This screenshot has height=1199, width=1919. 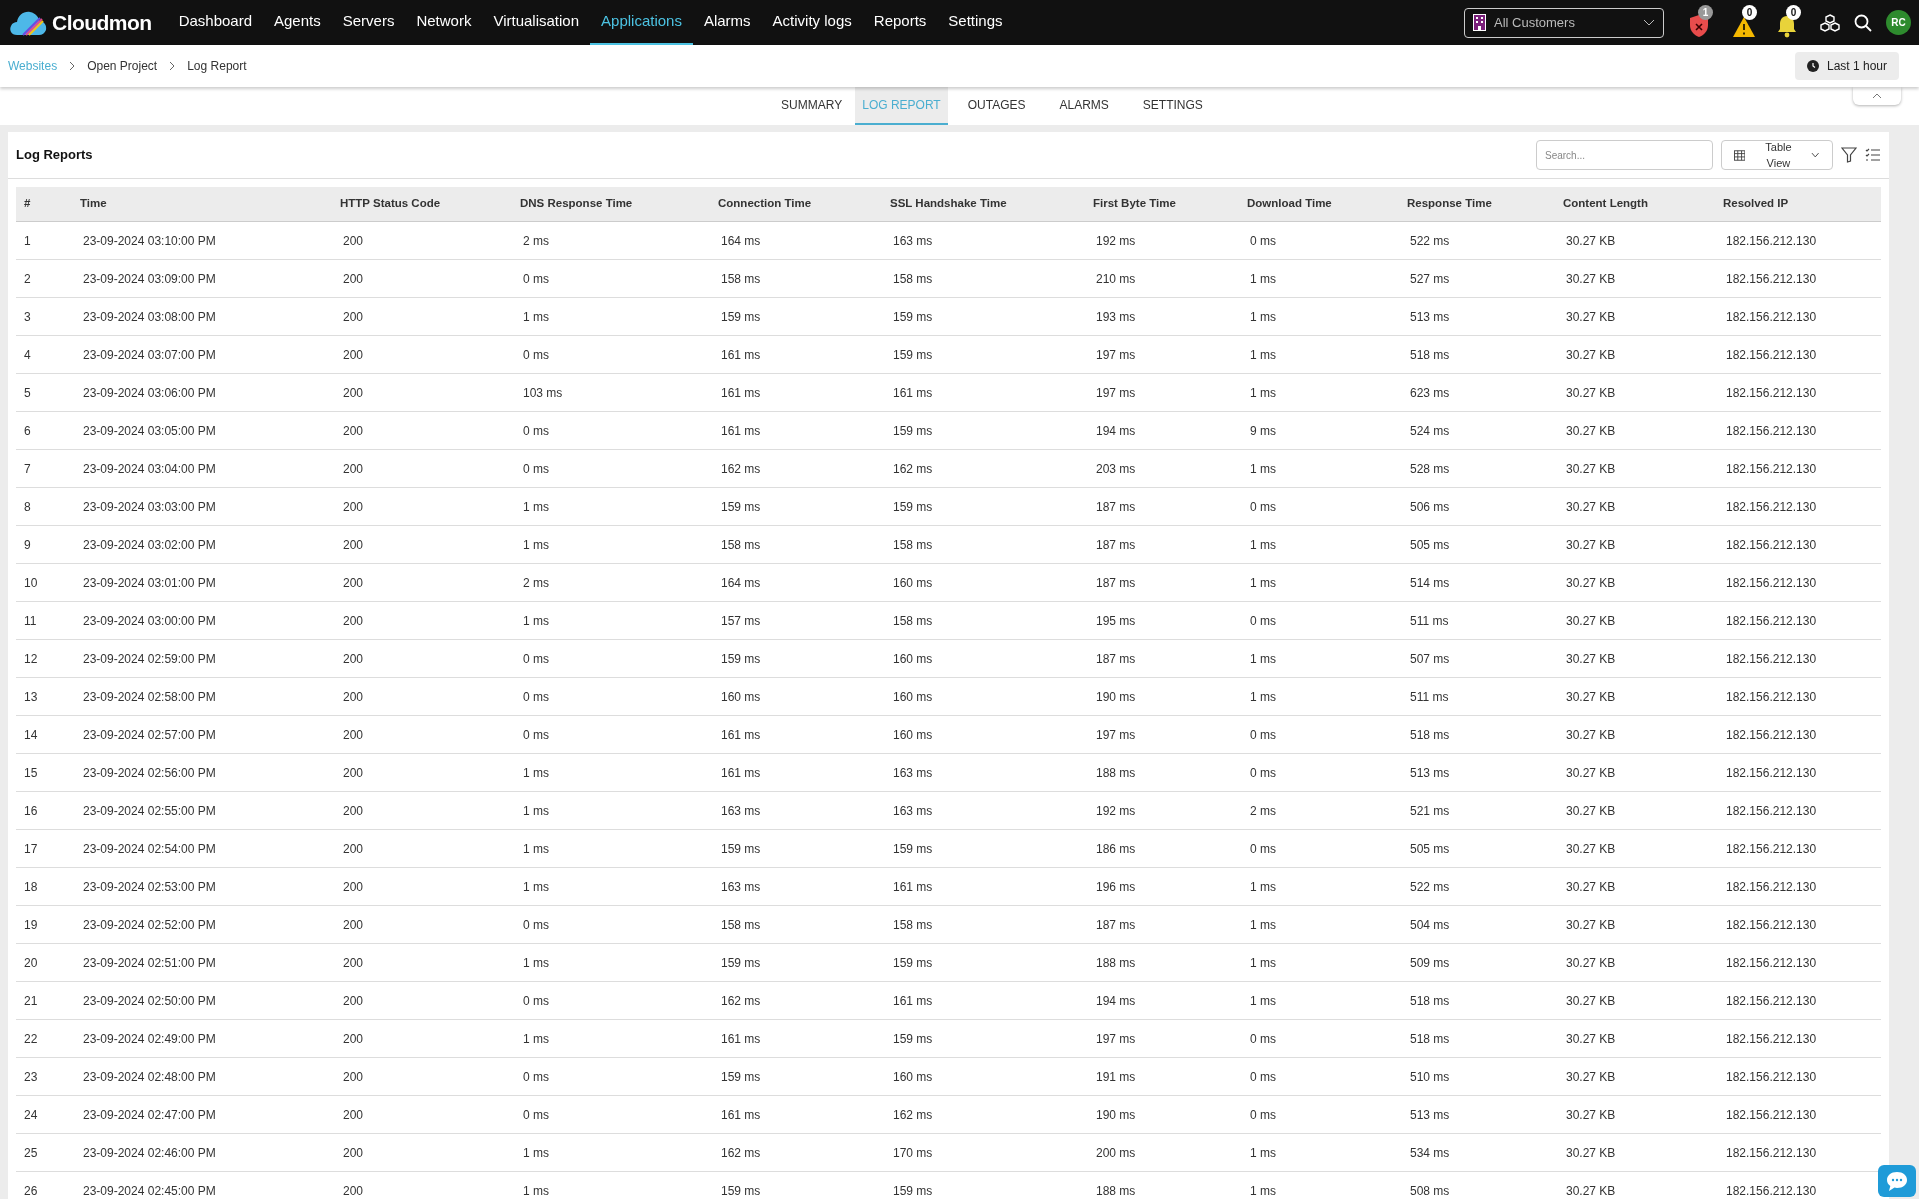 I want to click on nav-link: Dashboard, so click(x=215, y=22).